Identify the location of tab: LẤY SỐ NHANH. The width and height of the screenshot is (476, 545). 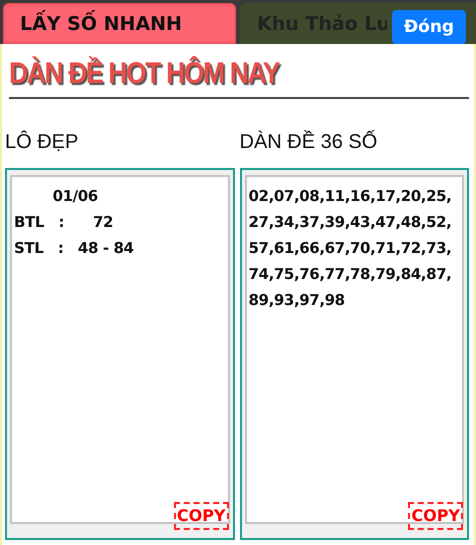
(119, 23).